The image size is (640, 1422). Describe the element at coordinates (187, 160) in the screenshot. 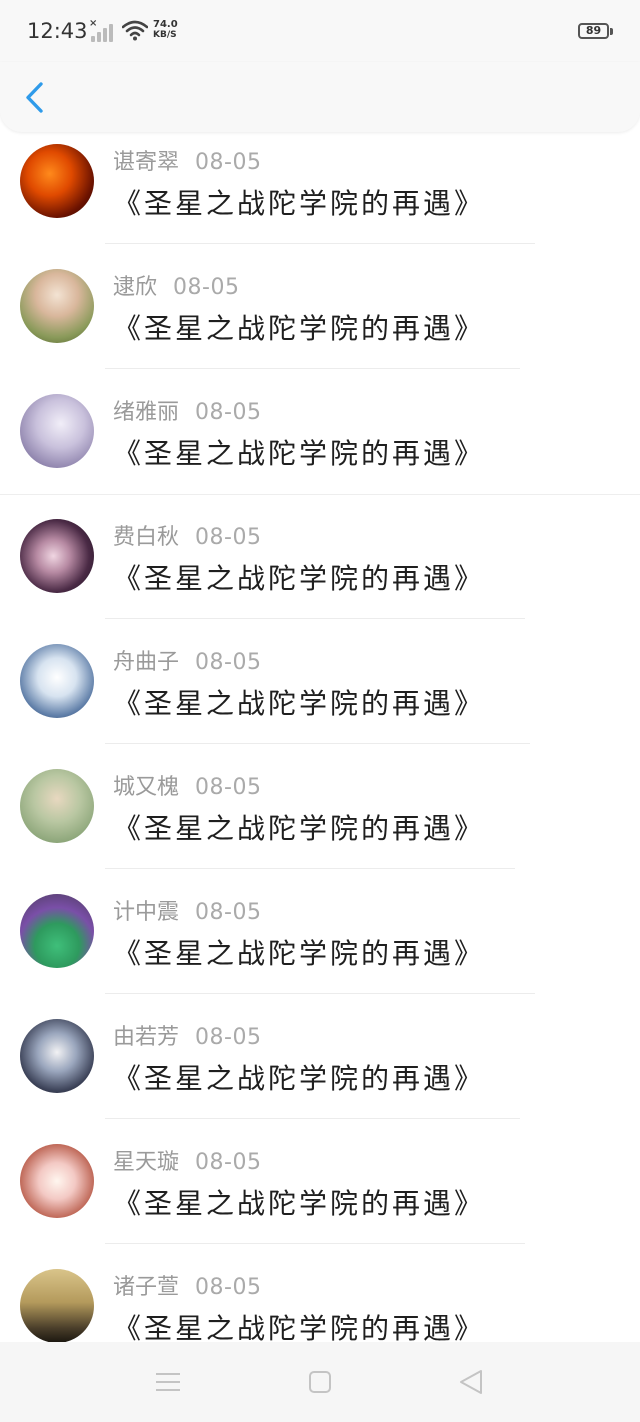

I see `comment-meta: 谌寄翠 08-05` at that location.